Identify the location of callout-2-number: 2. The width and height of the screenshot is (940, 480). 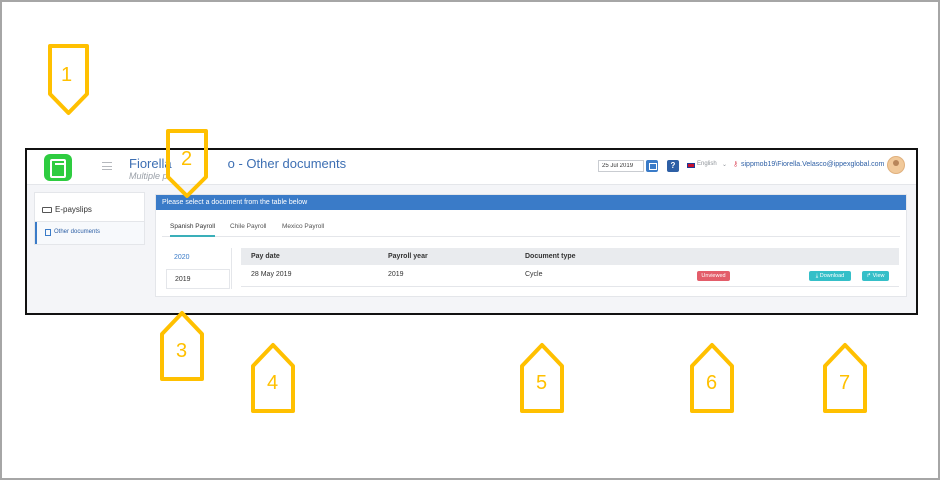
(187, 159).